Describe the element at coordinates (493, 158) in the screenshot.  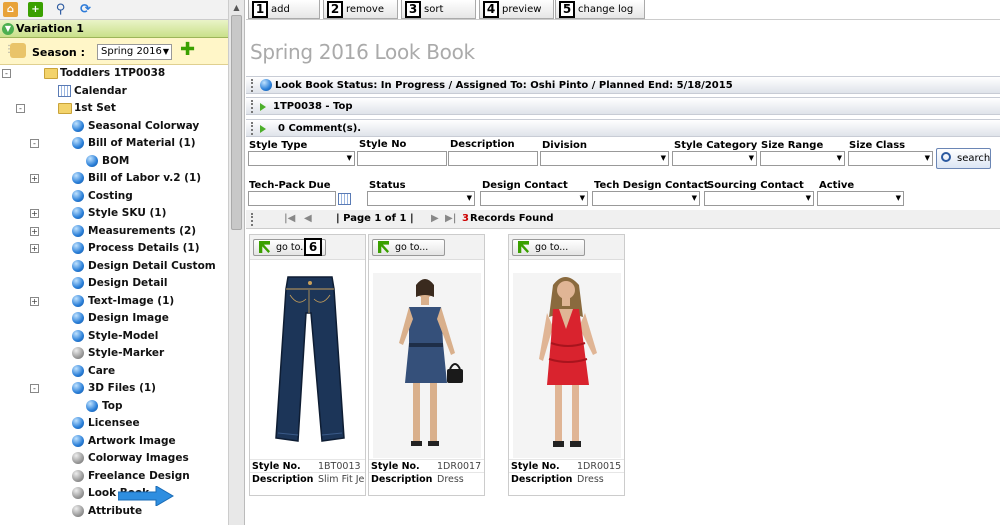
I see `description-input` at that location.